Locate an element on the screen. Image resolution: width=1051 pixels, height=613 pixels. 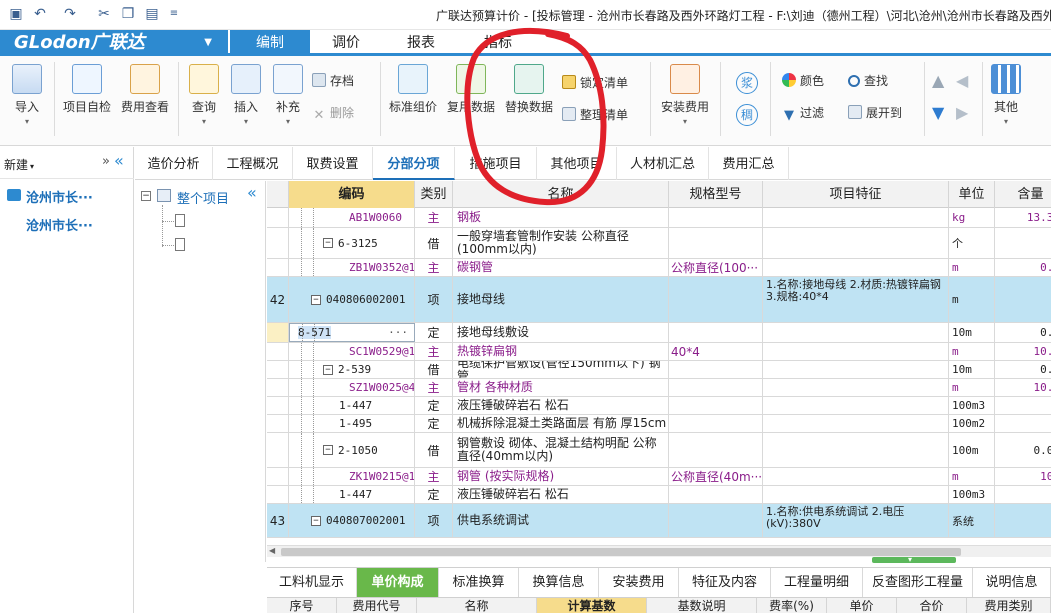
undo-icon: ↶ is located at coordinates (40, 14).